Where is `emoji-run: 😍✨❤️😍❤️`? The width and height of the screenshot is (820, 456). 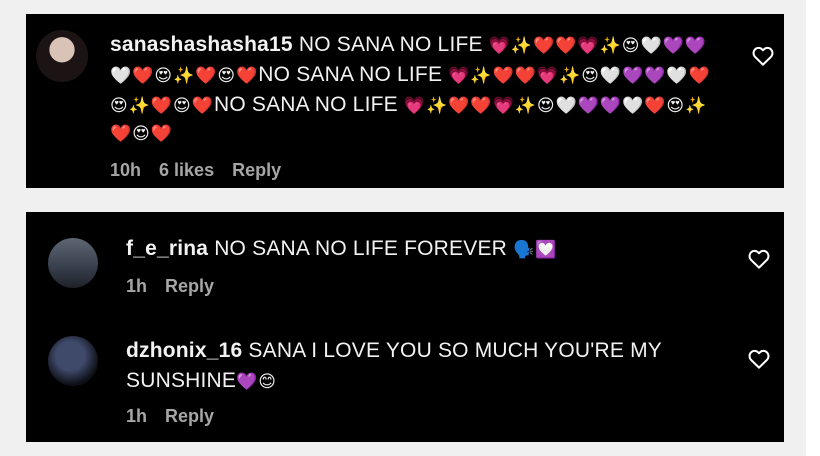 emoji-run: 😍✨❤️😍❤️ is located at coordinates (162, 105).